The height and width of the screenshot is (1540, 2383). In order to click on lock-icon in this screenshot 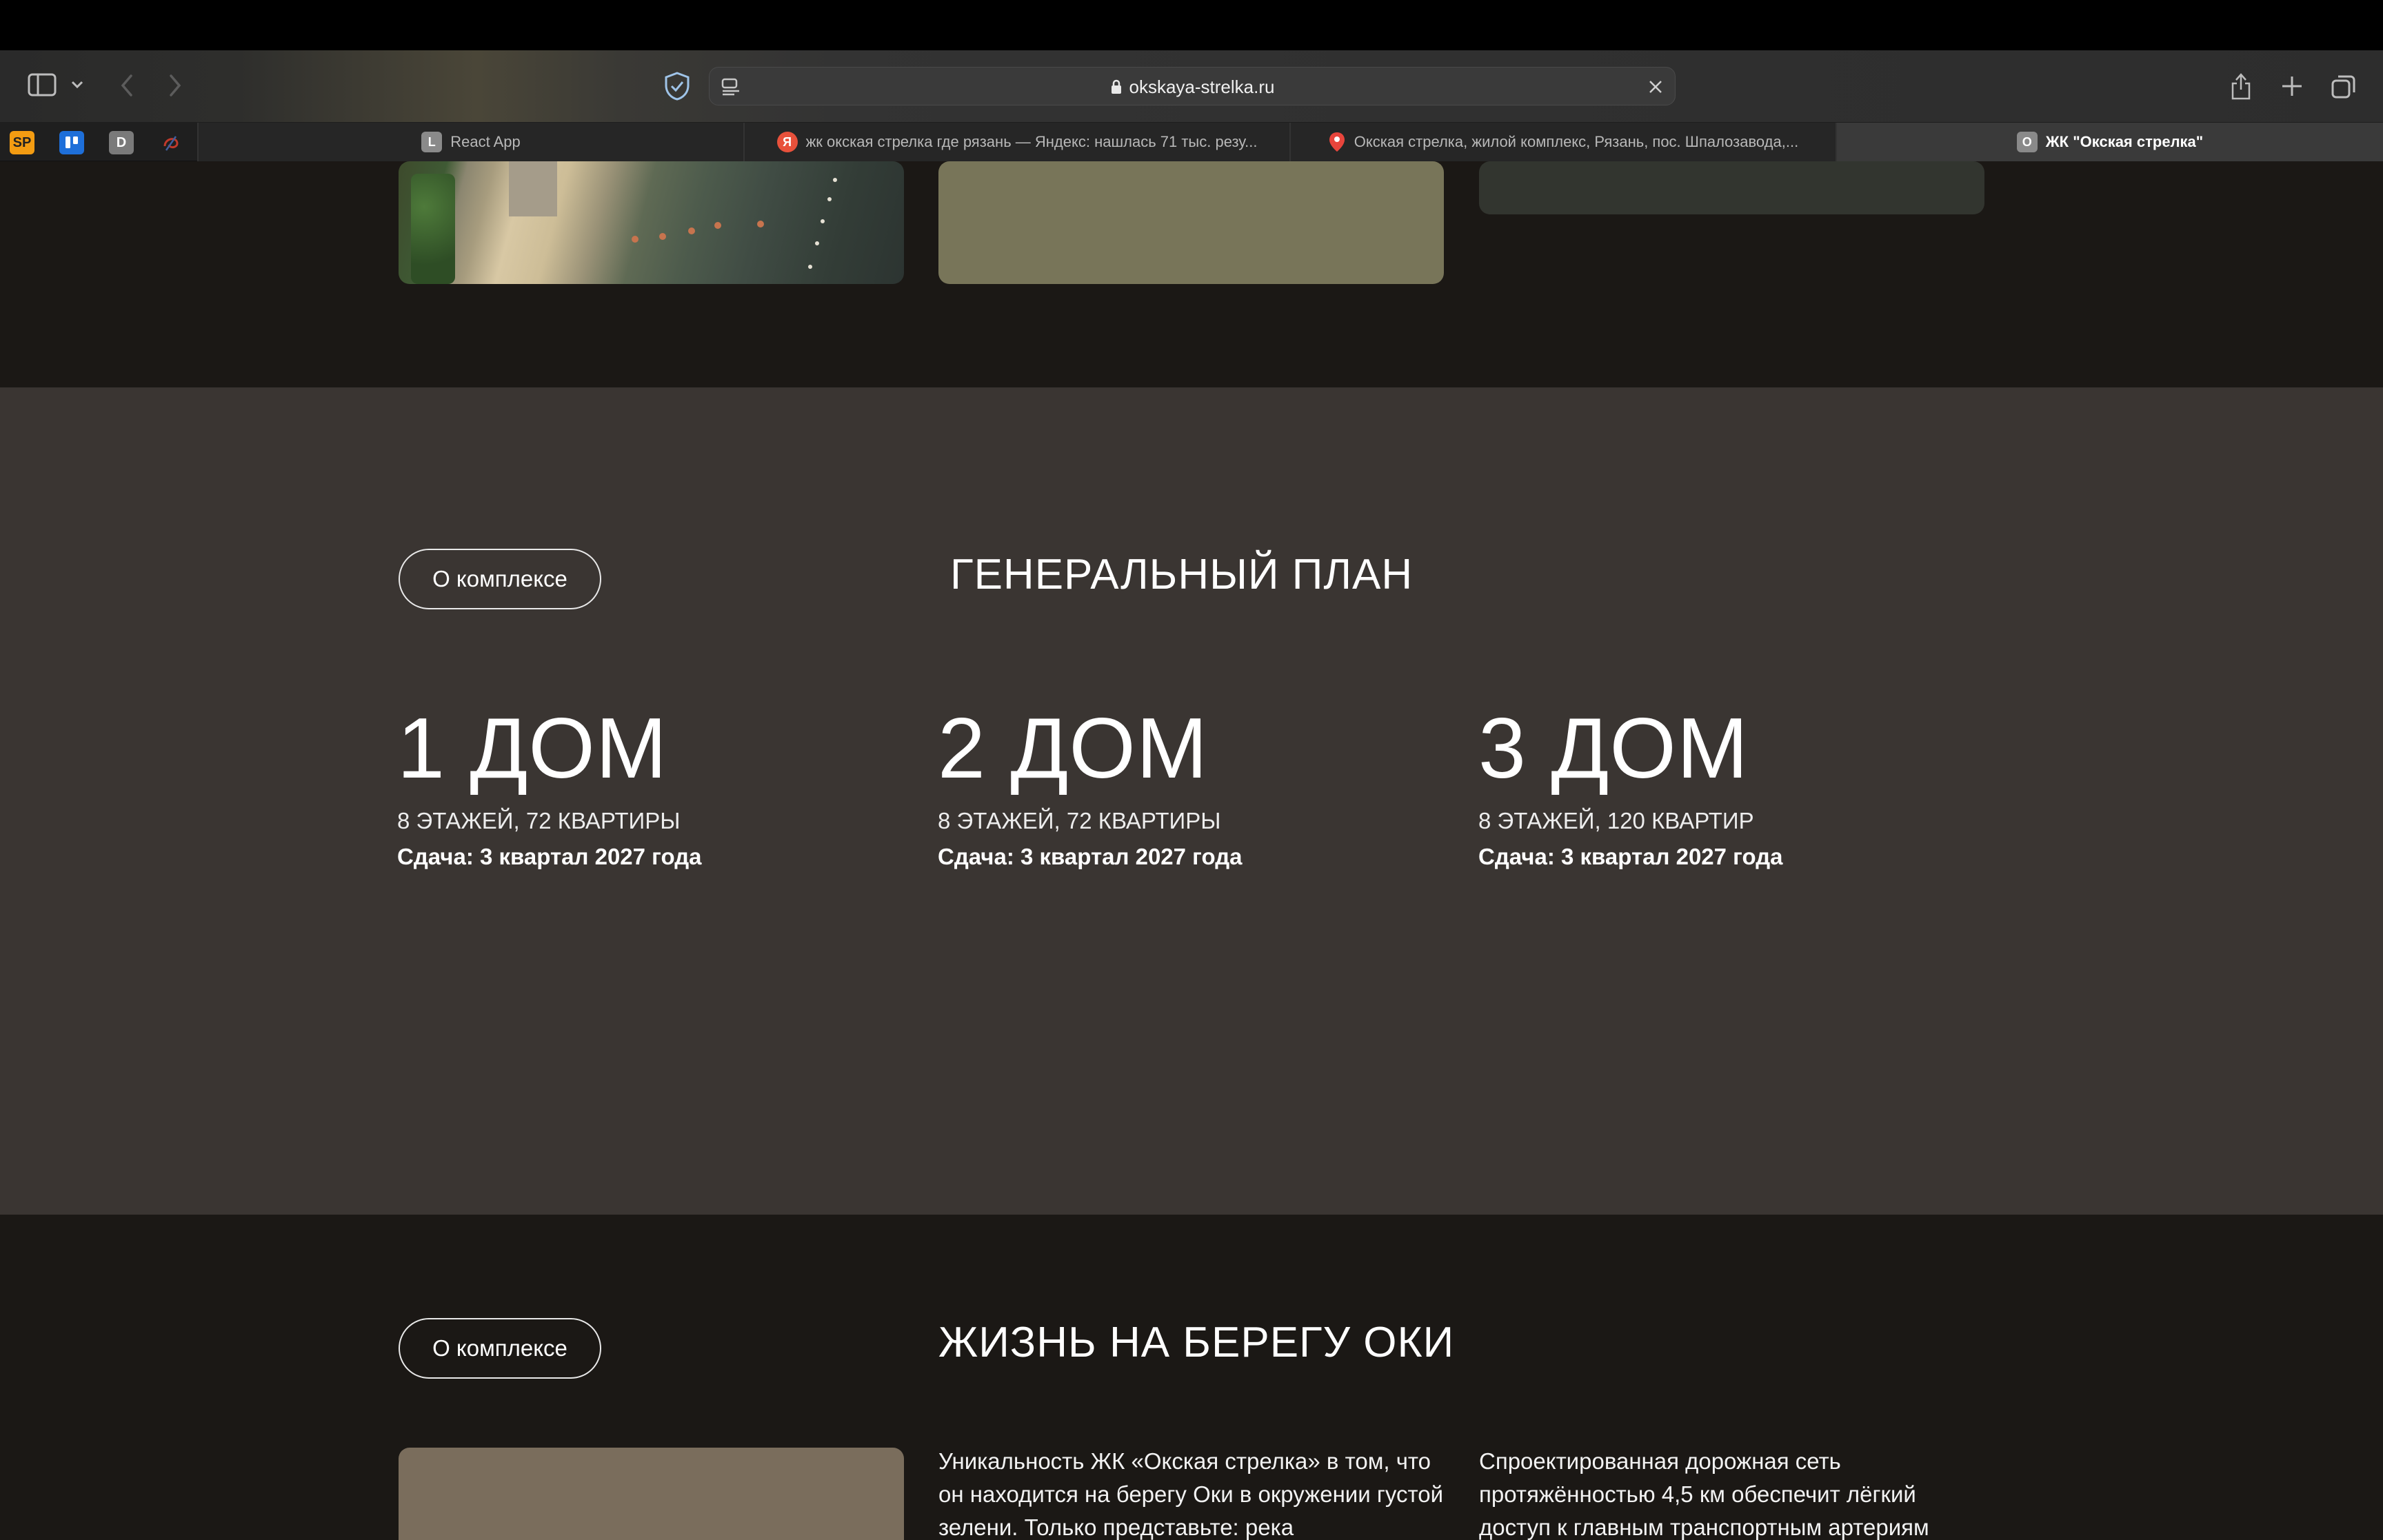, I will do `click(1116, 87)`.